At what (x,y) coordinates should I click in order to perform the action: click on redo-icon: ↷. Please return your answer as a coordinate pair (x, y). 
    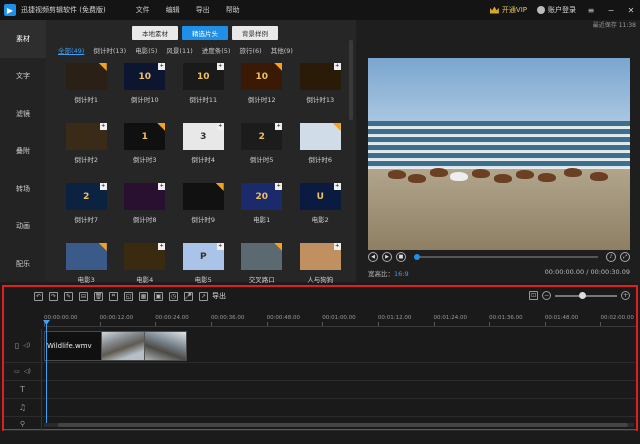
    Looking at the image, I should click on (53, 296).